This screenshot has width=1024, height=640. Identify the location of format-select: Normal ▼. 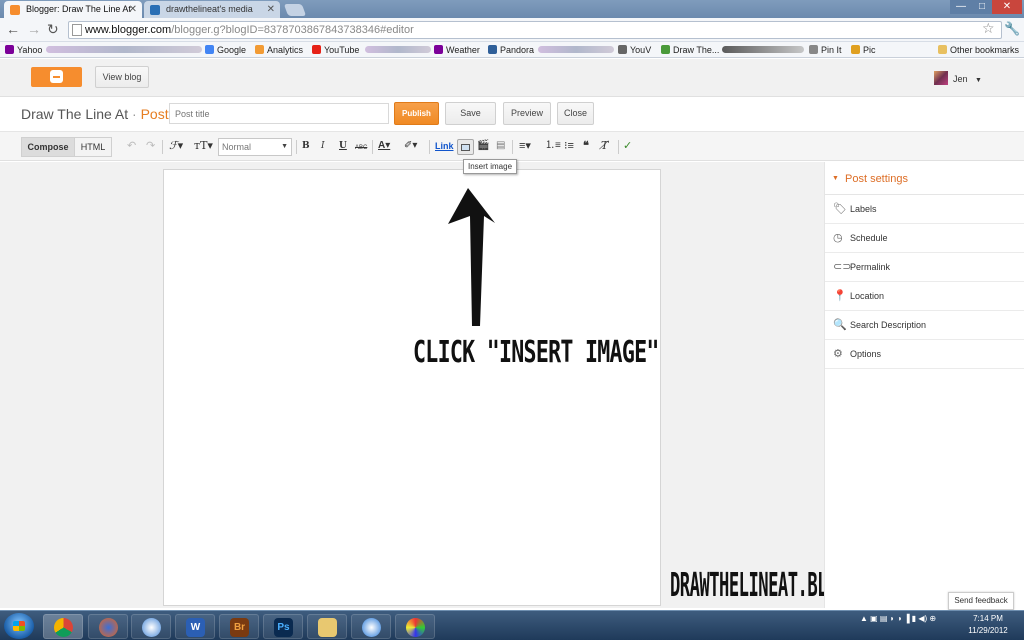
(255, 147).